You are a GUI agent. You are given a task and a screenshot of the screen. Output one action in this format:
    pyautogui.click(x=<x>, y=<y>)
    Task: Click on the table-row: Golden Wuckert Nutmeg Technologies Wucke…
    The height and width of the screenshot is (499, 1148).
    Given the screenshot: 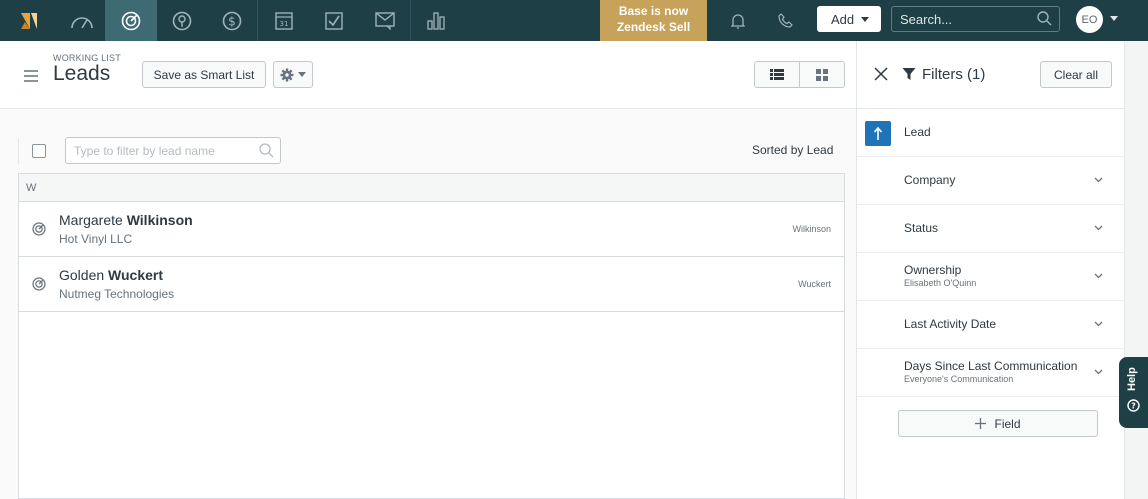 What is the action you would take?
    pyautogui.click(x=431, y=284)
    